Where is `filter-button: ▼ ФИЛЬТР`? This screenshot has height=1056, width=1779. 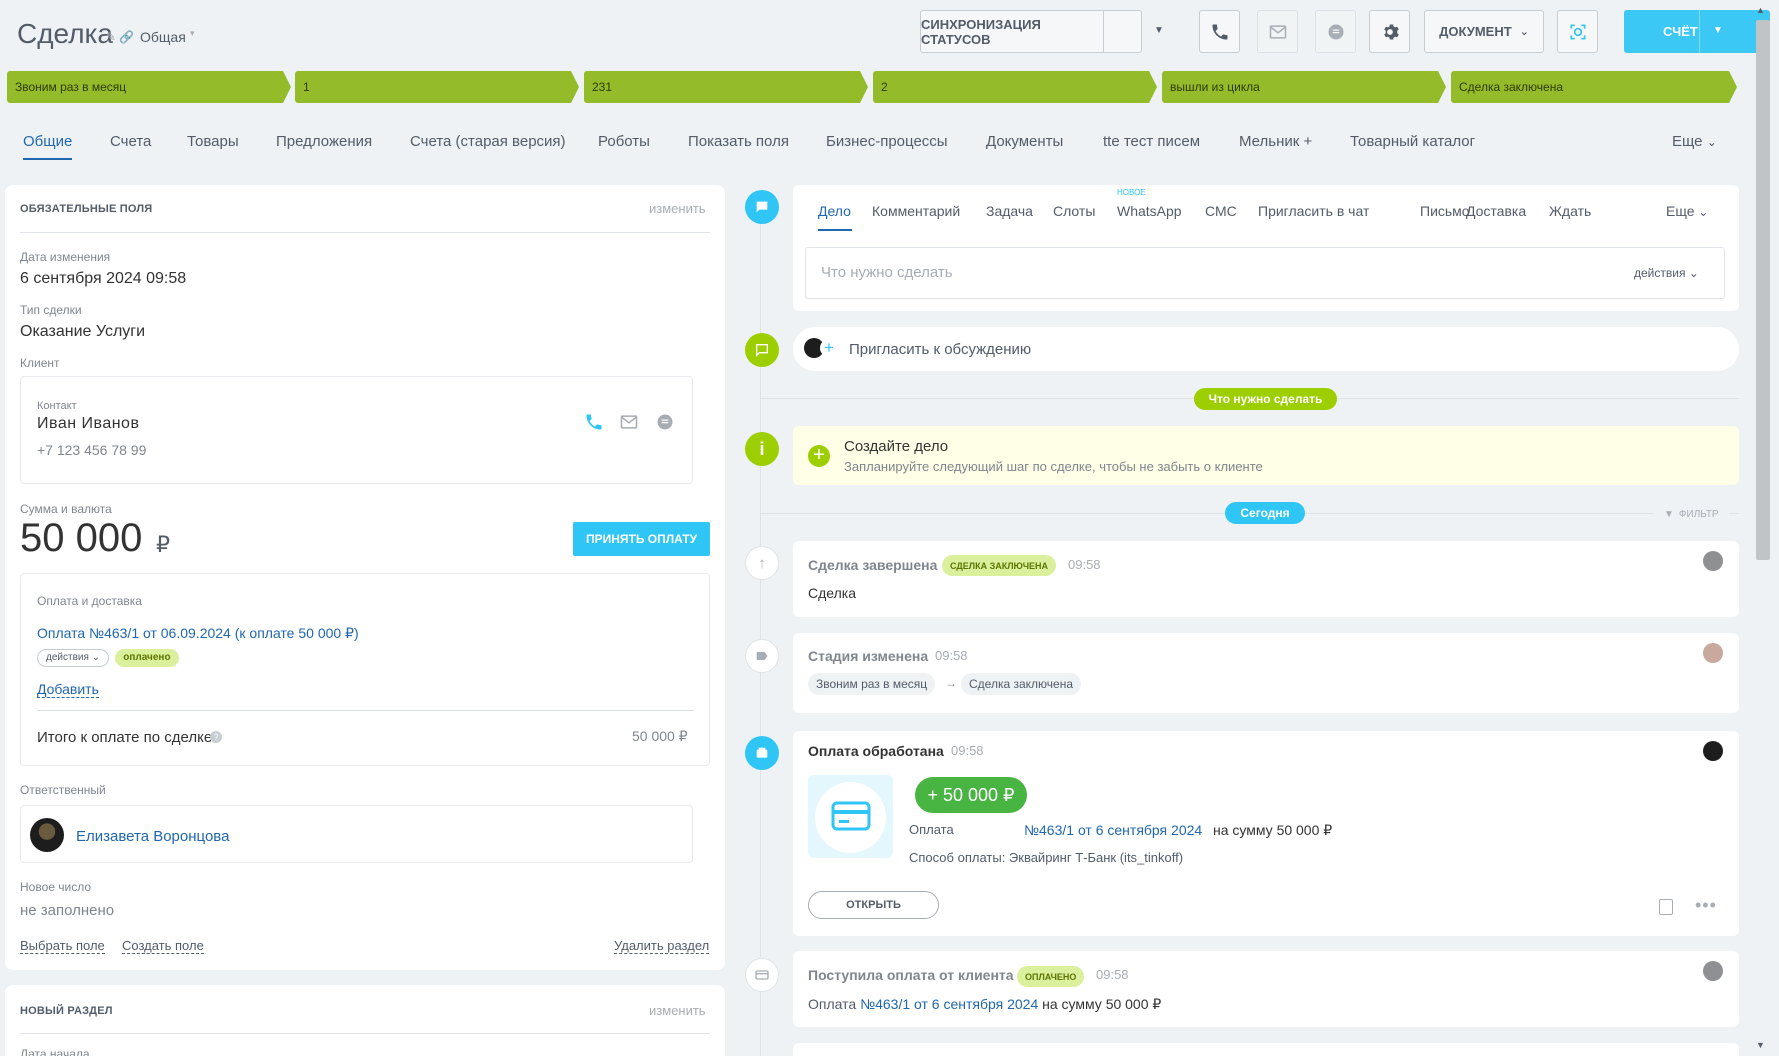 filter-button: ▼ ФИЛЬТР is located at coordinates (1691, 514).